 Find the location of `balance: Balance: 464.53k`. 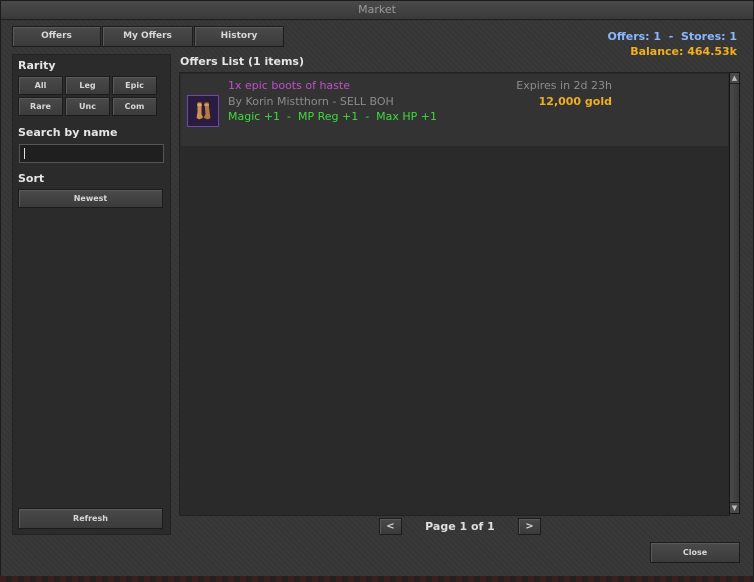

balance: Balance: 464.53k is located at coordinates (683, 51).